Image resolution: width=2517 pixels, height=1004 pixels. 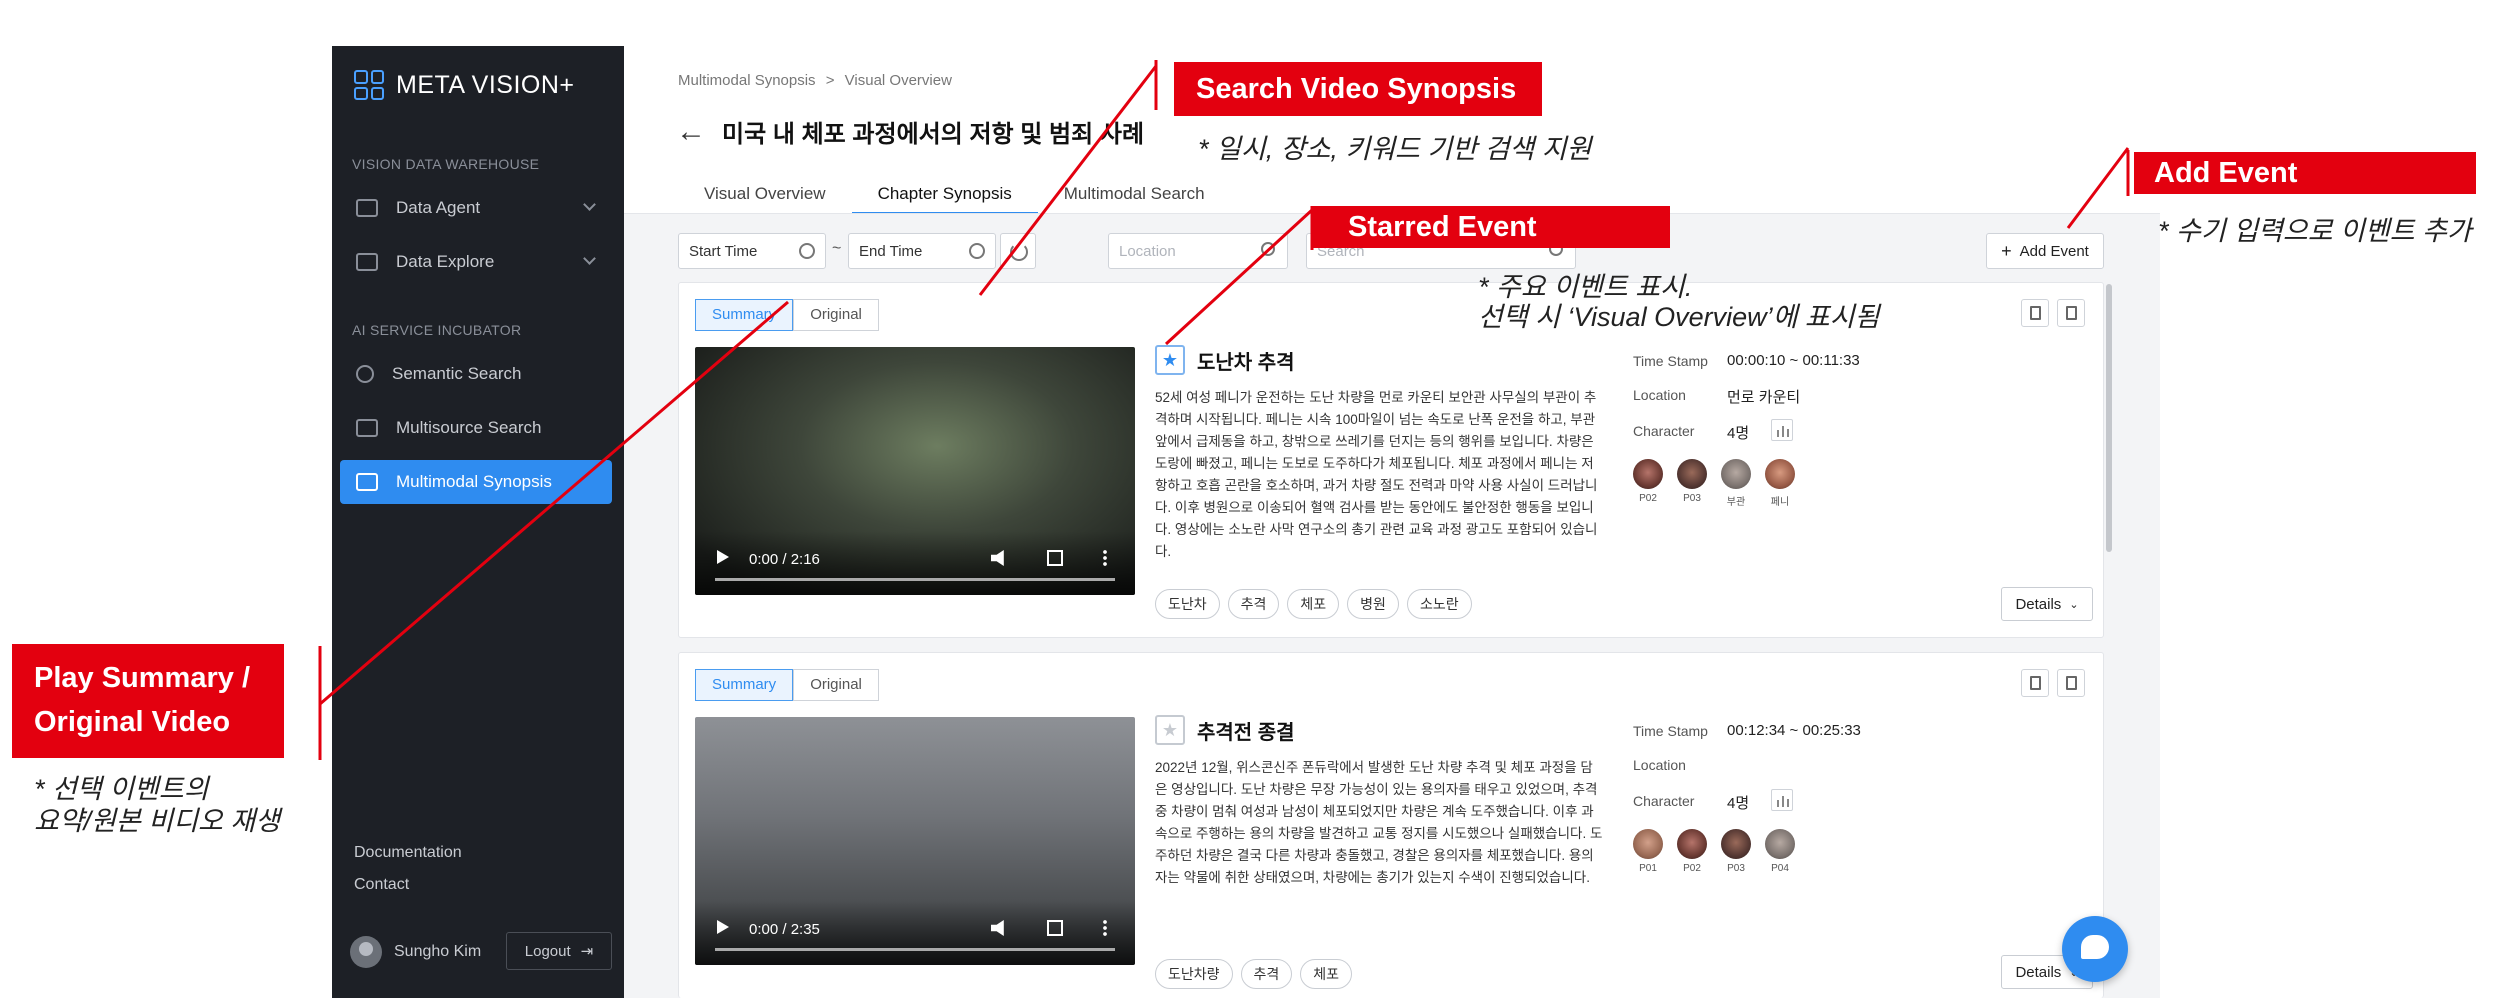 What do you see at coordinates (784, 559) in the screenshot?
I see `video-time: 0:00 / 2:16` at bounding box center [784, 559].